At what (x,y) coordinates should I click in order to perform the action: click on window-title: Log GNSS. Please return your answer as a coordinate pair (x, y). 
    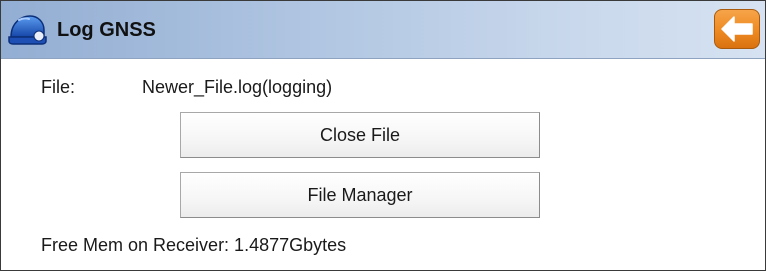
    Looking at the image, I should click on (106, 30).